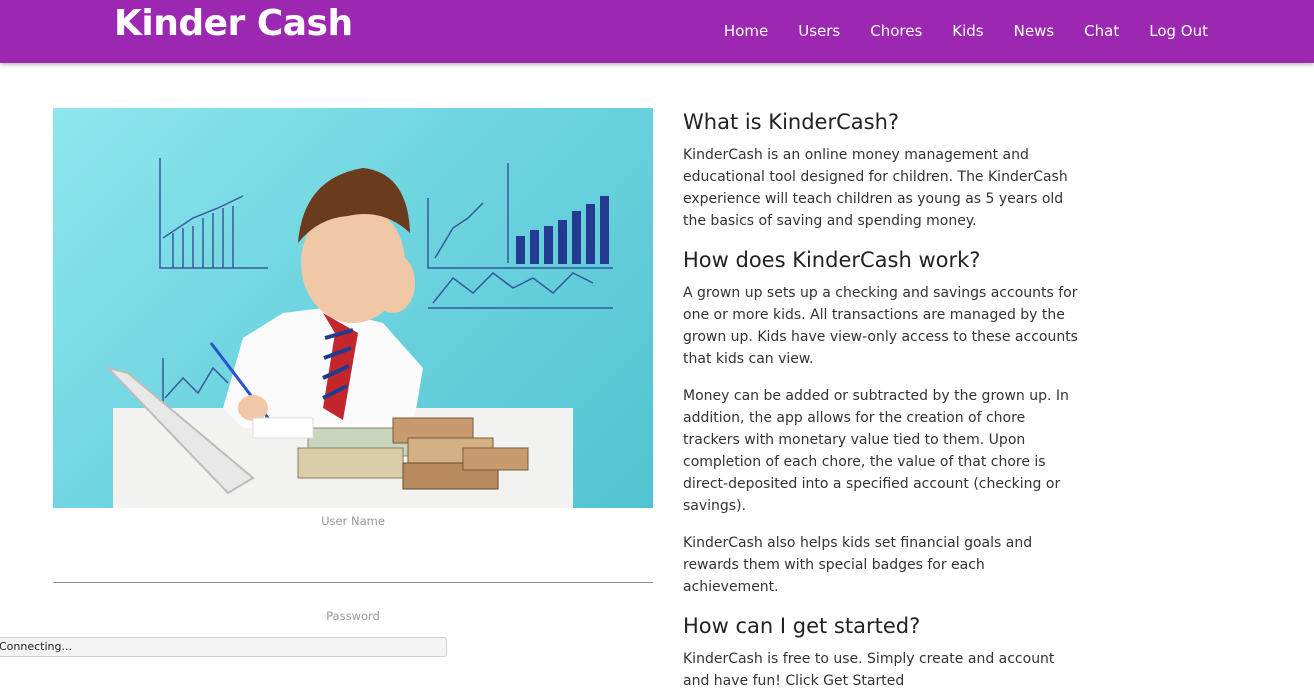  Describe the element at coordinates (353, 521) in the screenshot. I see `username-label: User Name` at that location.